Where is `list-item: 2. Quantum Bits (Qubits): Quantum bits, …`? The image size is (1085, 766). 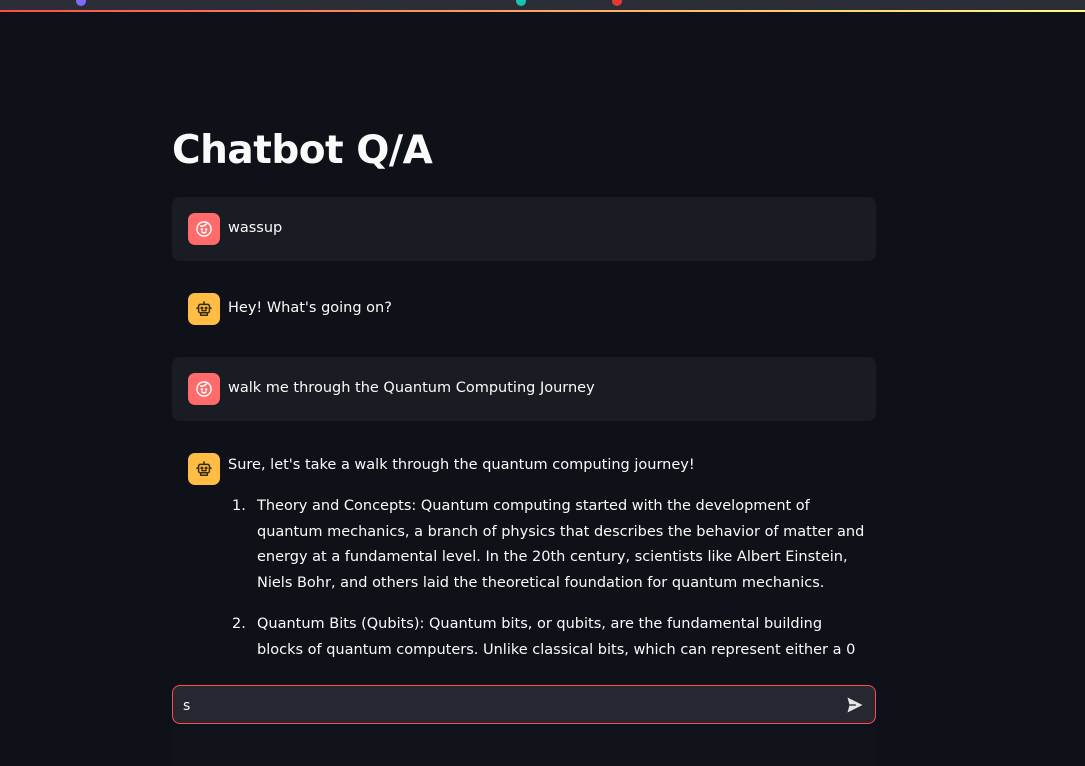 list-item: 2. Quantum Bits (Qubits): Quantum bits, … is located at coordinates (548, 639).